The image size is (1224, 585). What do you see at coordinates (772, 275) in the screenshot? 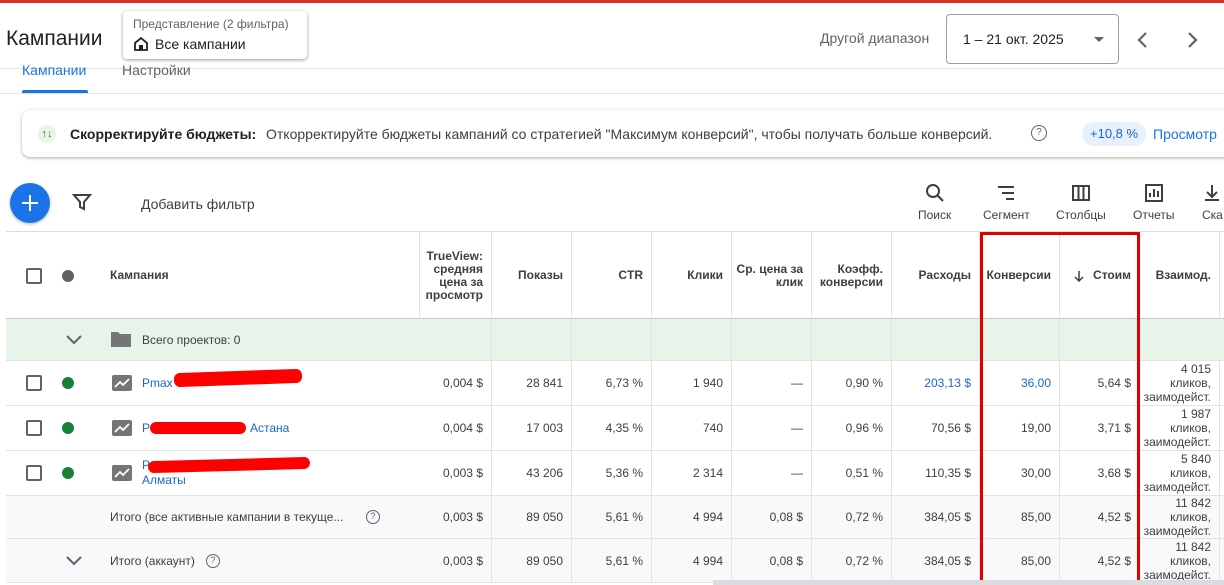
I see `header-avg-cpc: Ср. цена за клик` at bounding box center [772, 275].